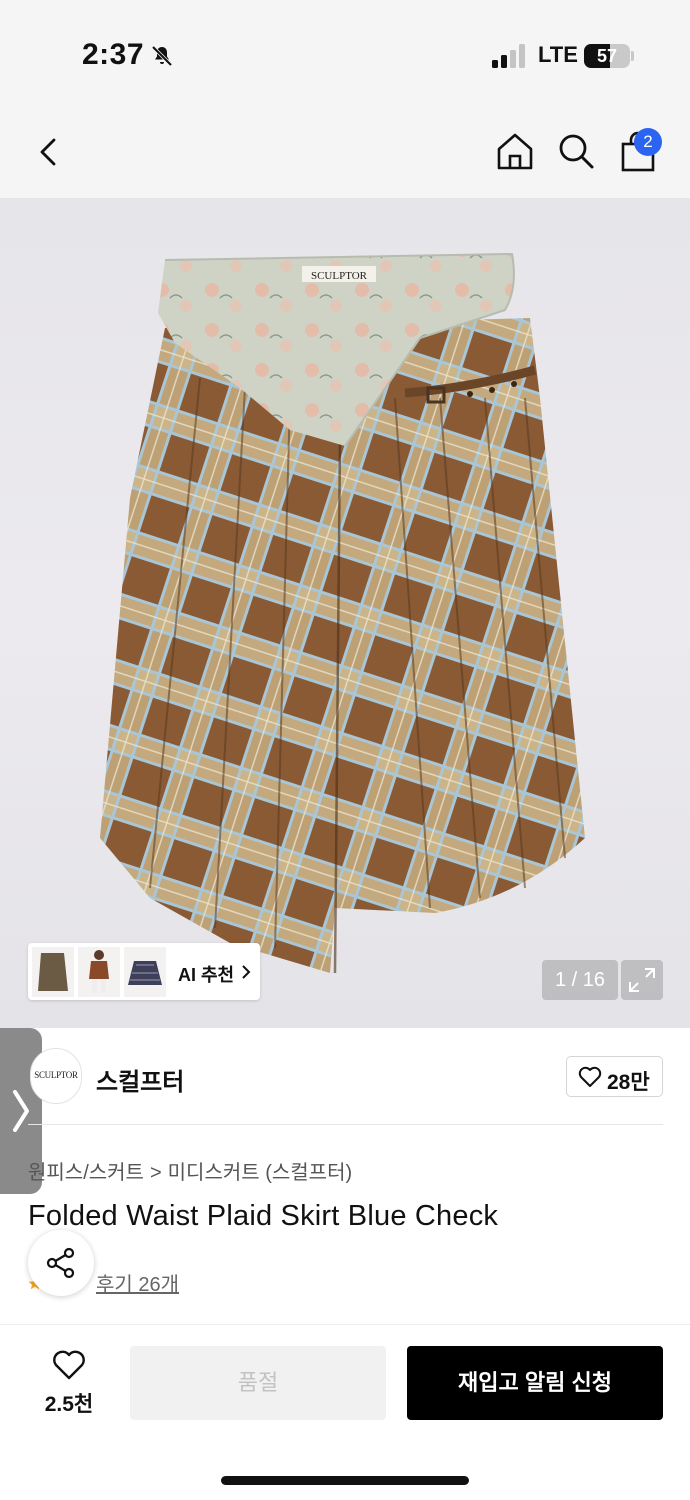  Describe the element at coordinates (648, 142) in the screenshot. I see `cart-count-badge: 2` at that location.